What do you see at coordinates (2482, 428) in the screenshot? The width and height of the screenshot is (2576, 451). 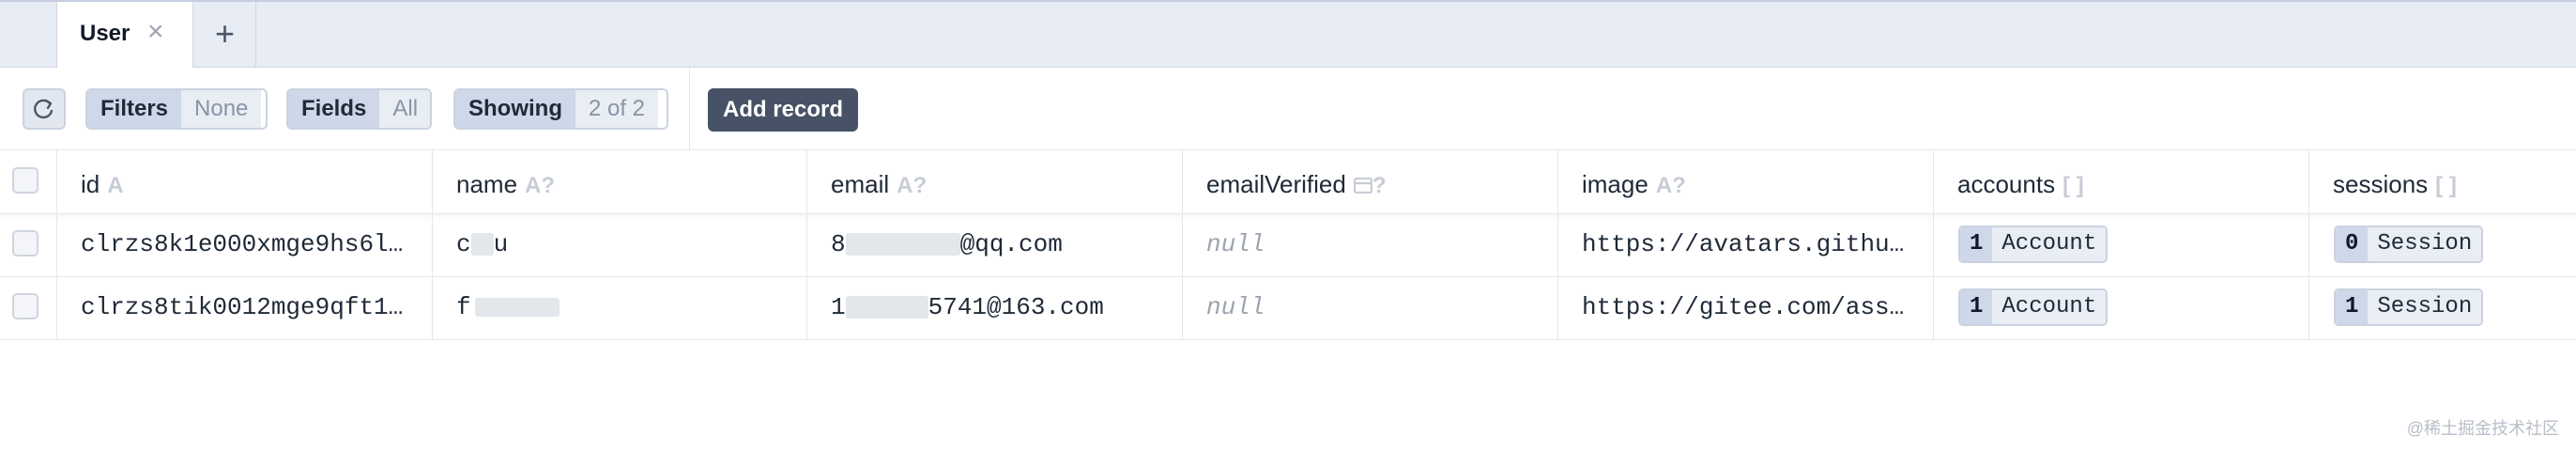 I see `watermark: @稀土掘金技术社区` at bounding box center [2482, 428].